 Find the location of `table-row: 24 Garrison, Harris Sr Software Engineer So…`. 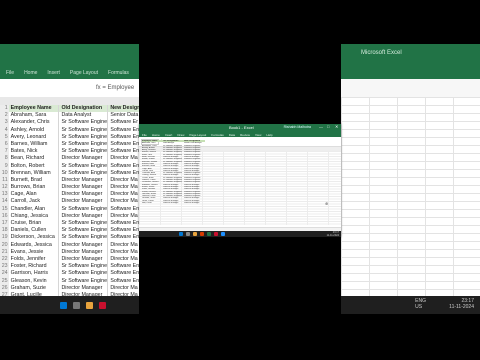

table-row: 24 Garrison, Harris Sr Software Engineer So… is located at coordinates (69, 274).